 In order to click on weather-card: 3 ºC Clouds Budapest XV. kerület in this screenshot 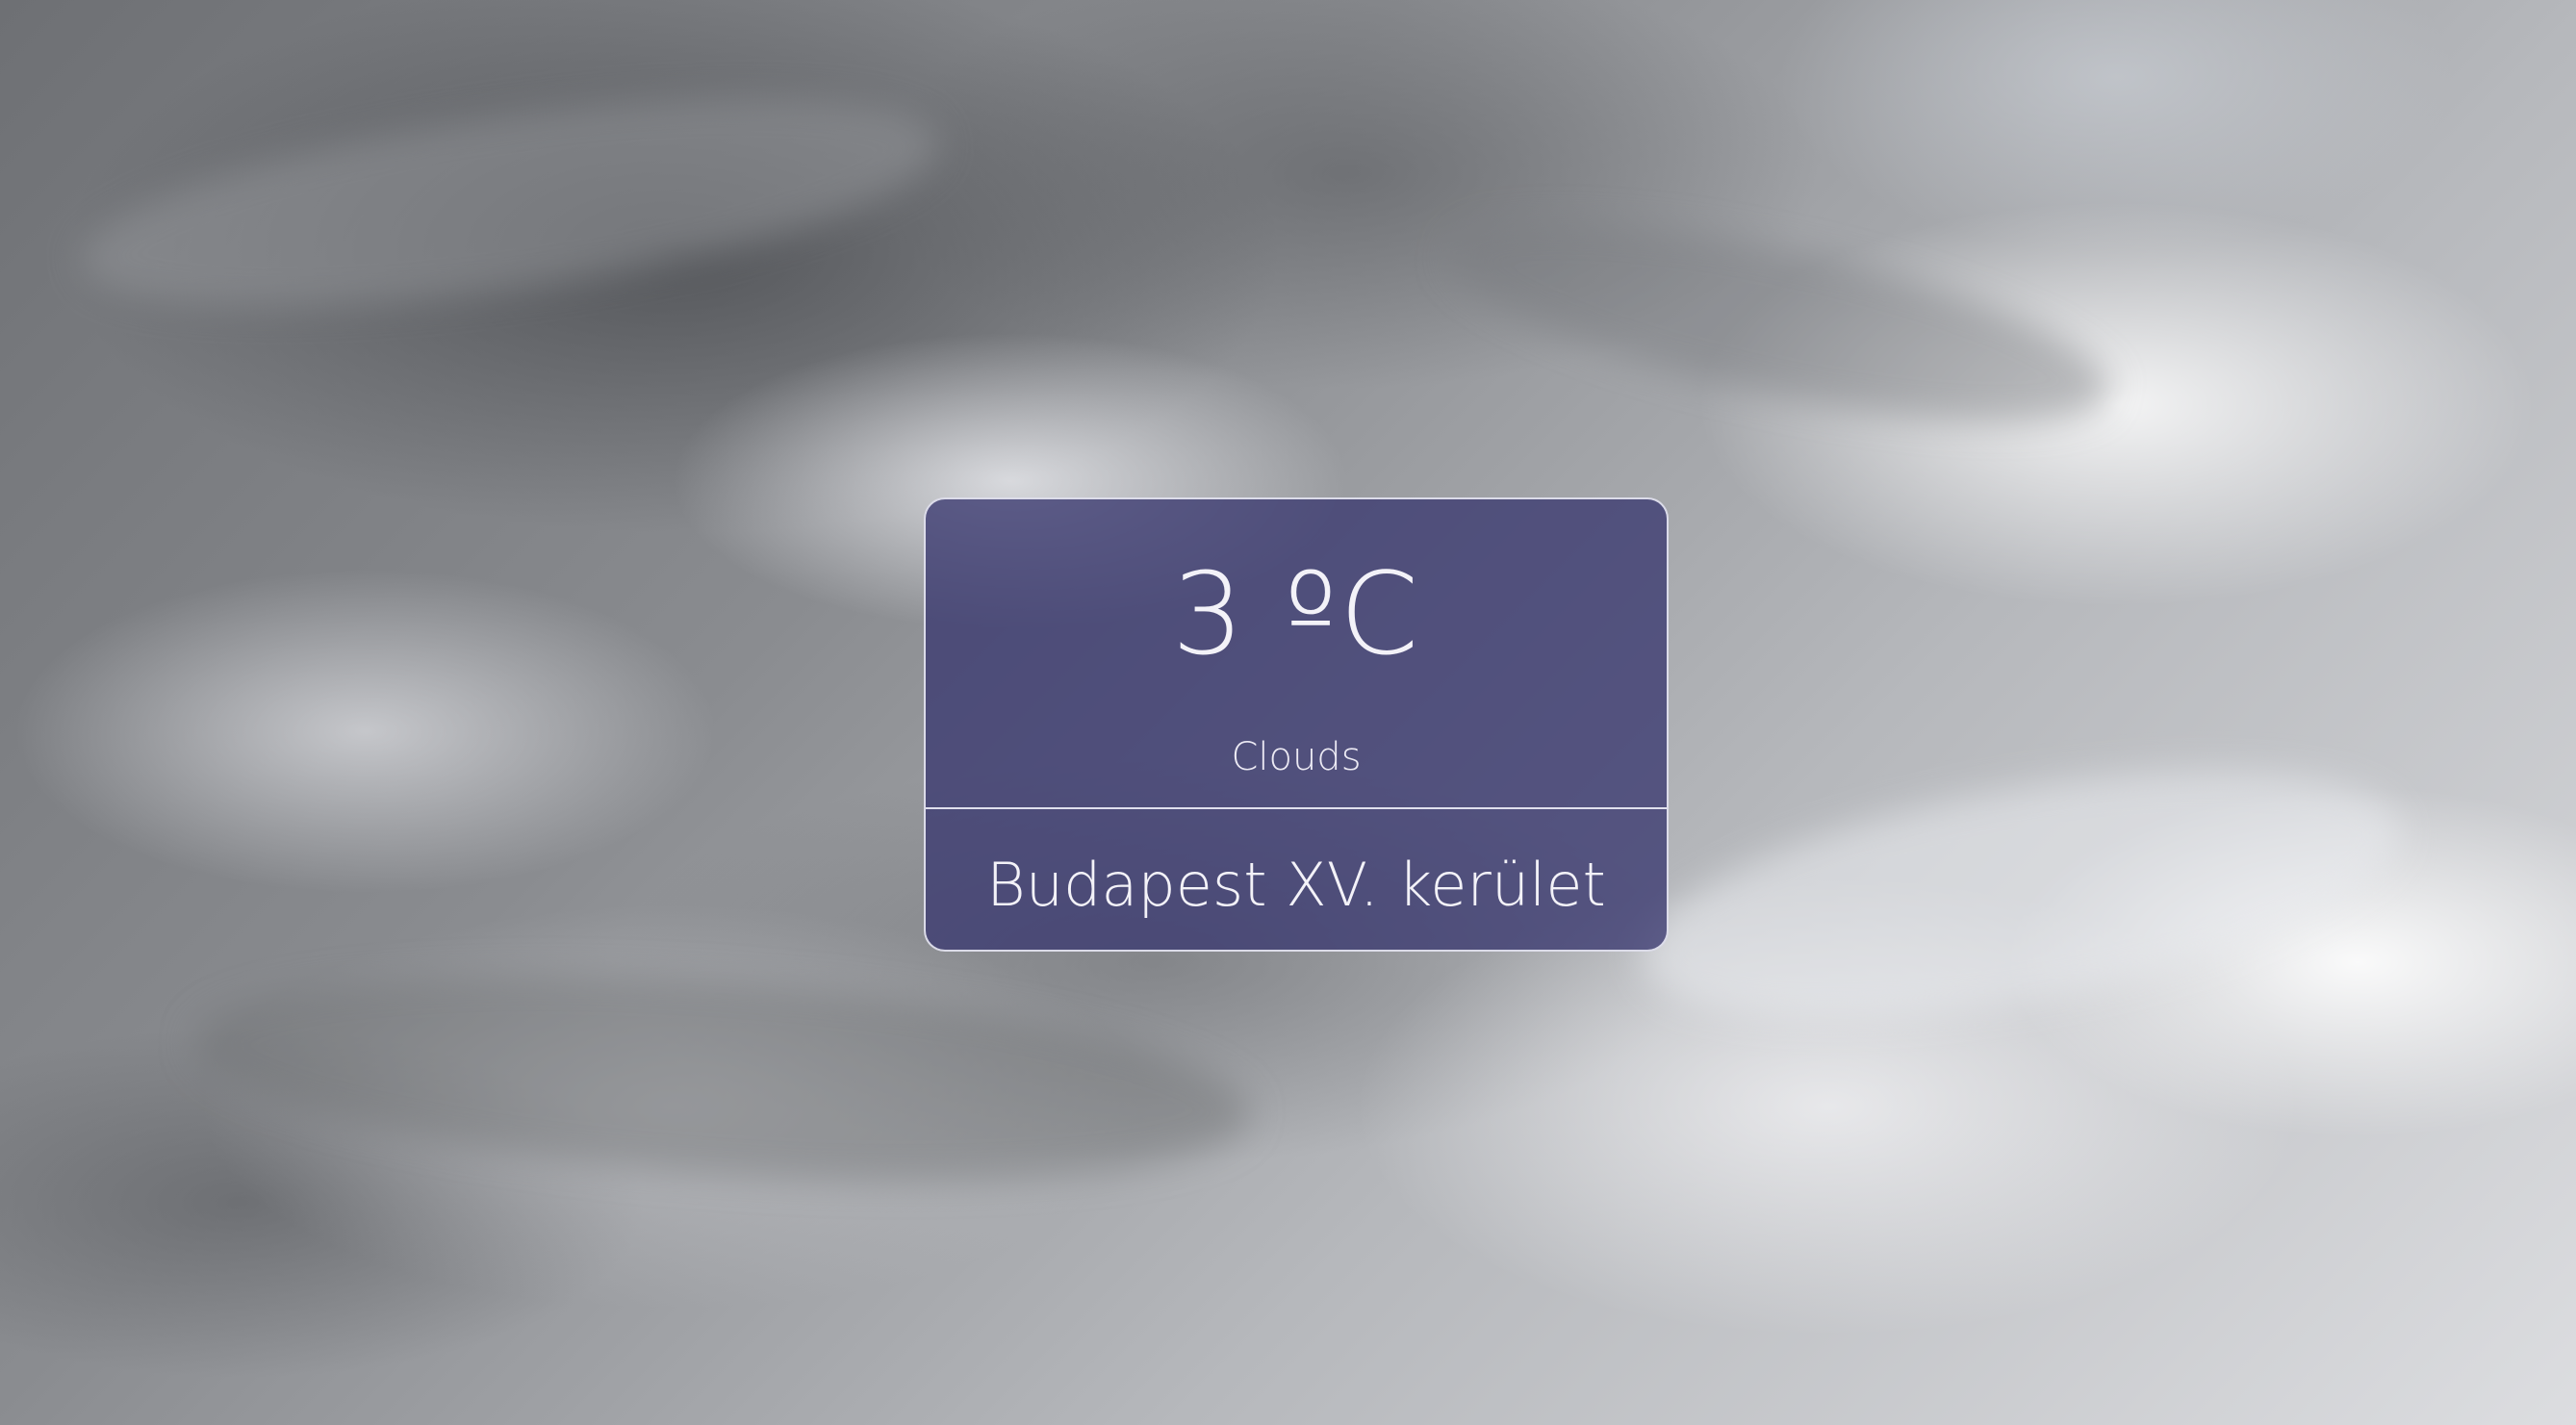, I will do `click(1296, 725)`.